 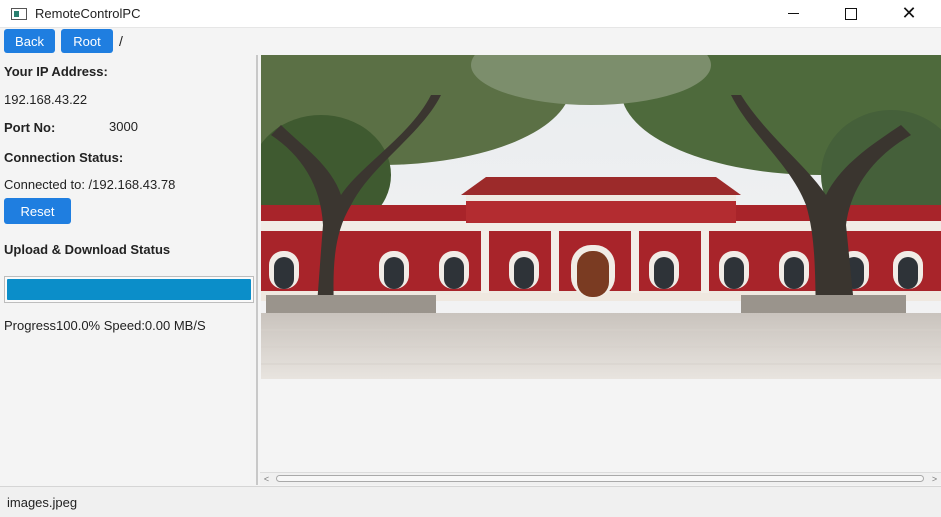 I want to click on reset-button: Reset, so click(x=37, y=211).